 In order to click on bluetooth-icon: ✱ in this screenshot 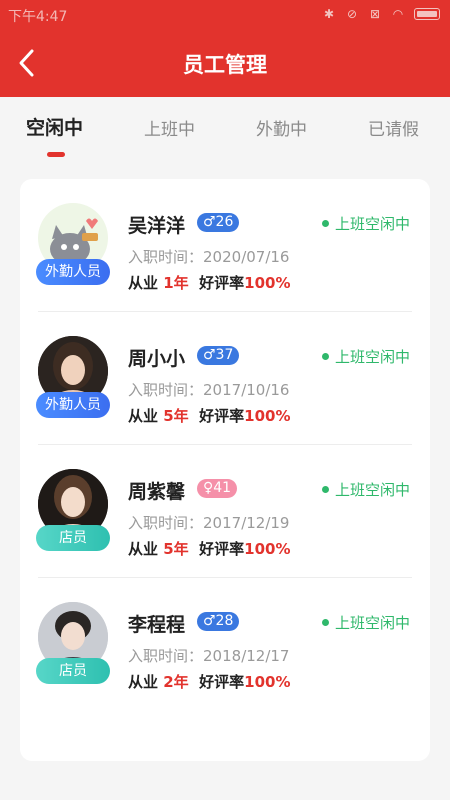, I will do `click(329, 14)`.